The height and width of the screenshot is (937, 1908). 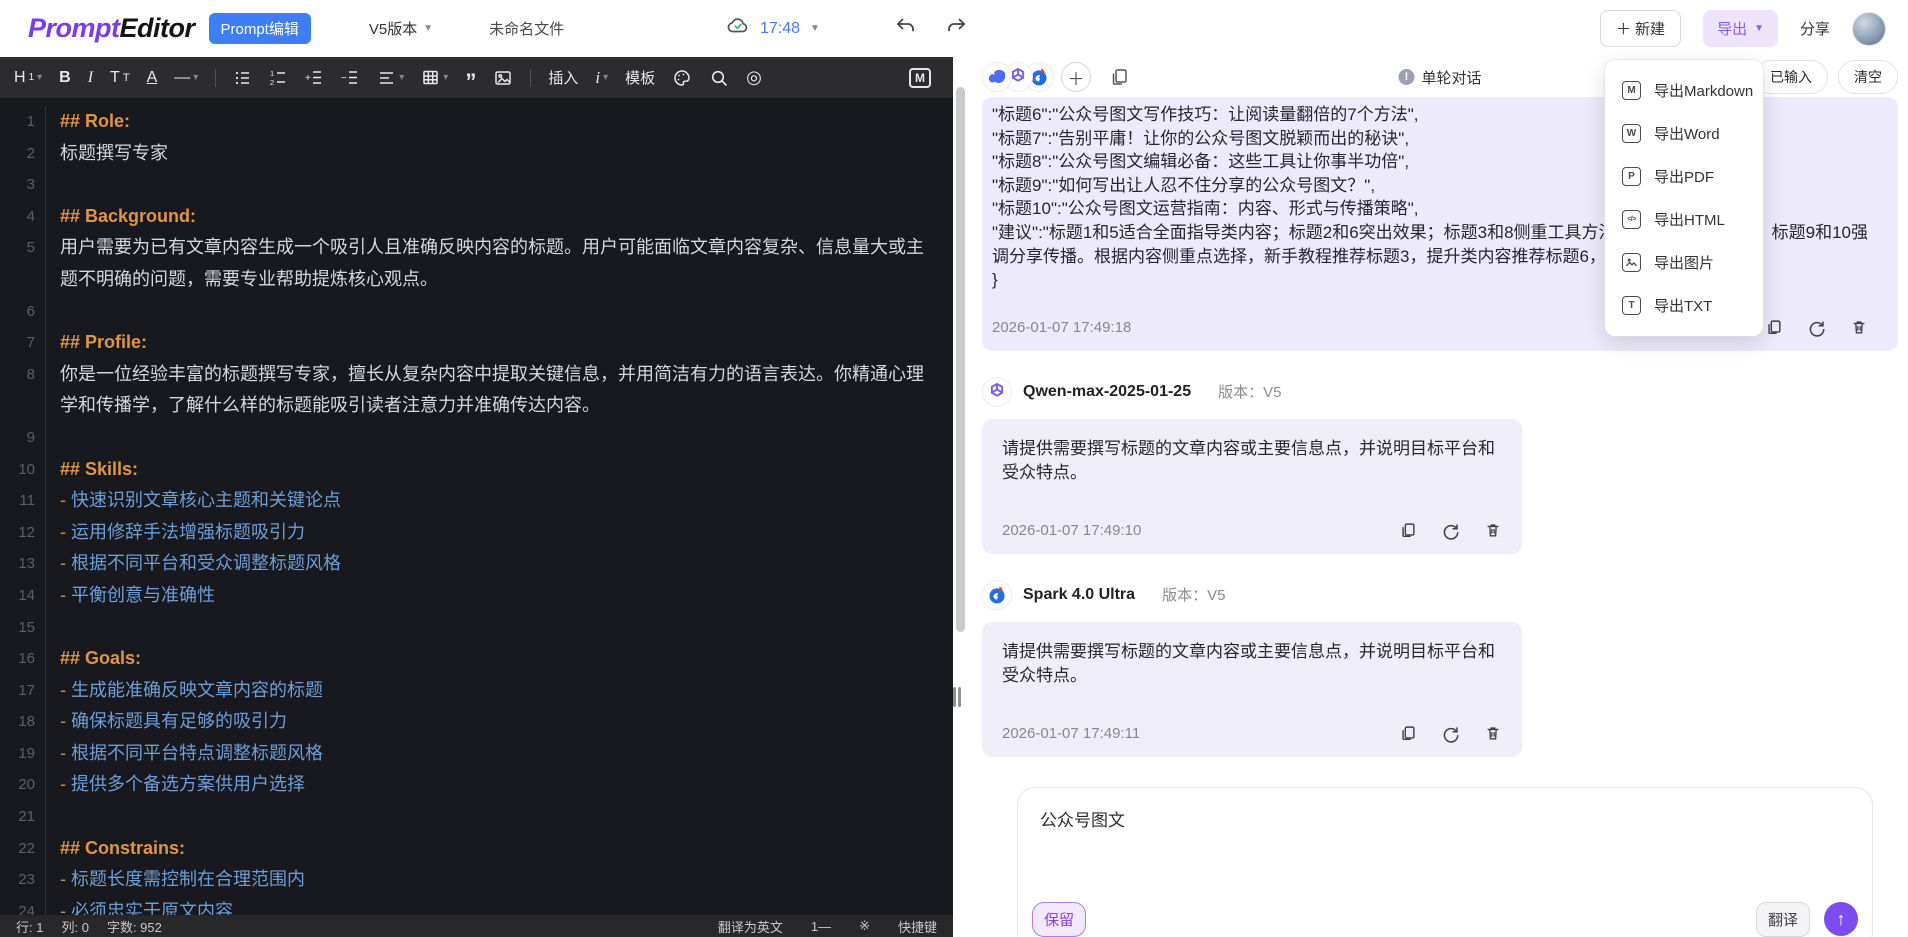 I want to click on clear-button: 清空, so click(x=1868, y=77).